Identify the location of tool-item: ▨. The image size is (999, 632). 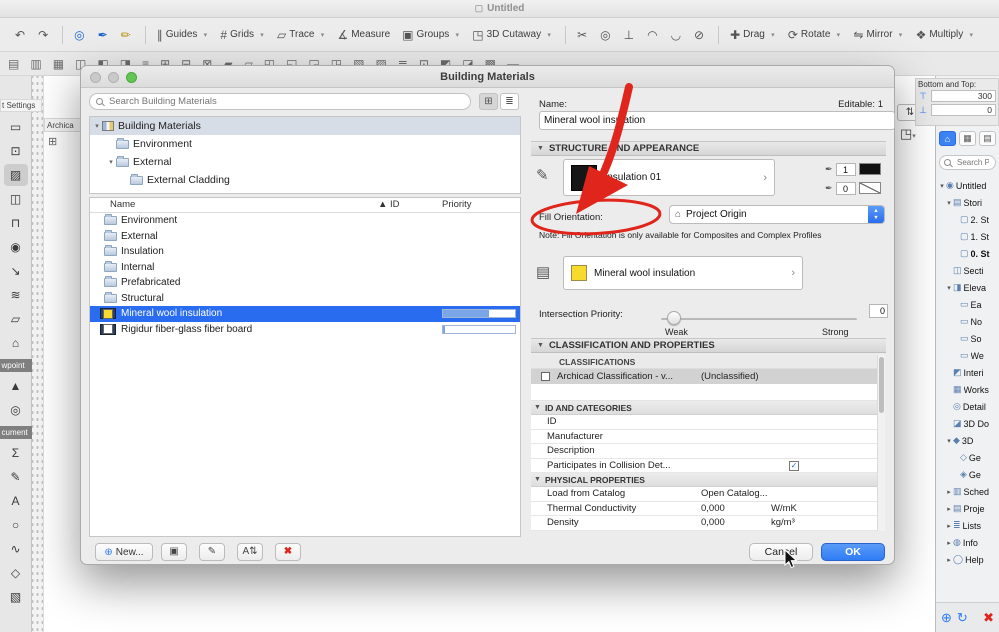
(15, 175).